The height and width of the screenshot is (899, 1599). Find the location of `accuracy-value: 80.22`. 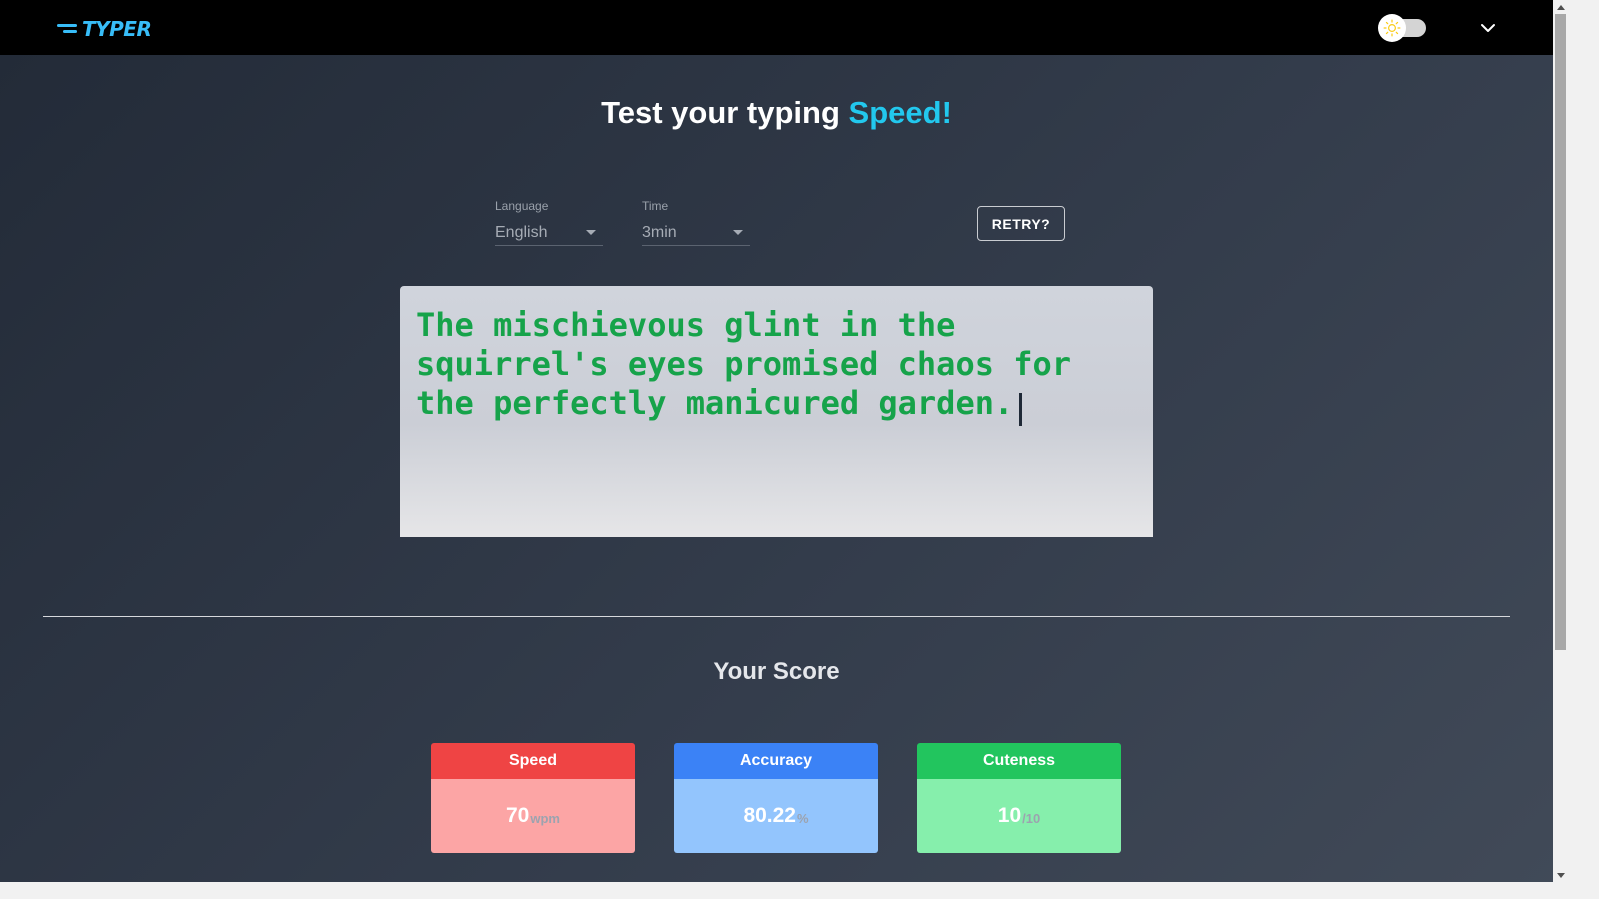

accuracy-value: 80.22 is located at coordinates (769, 815).